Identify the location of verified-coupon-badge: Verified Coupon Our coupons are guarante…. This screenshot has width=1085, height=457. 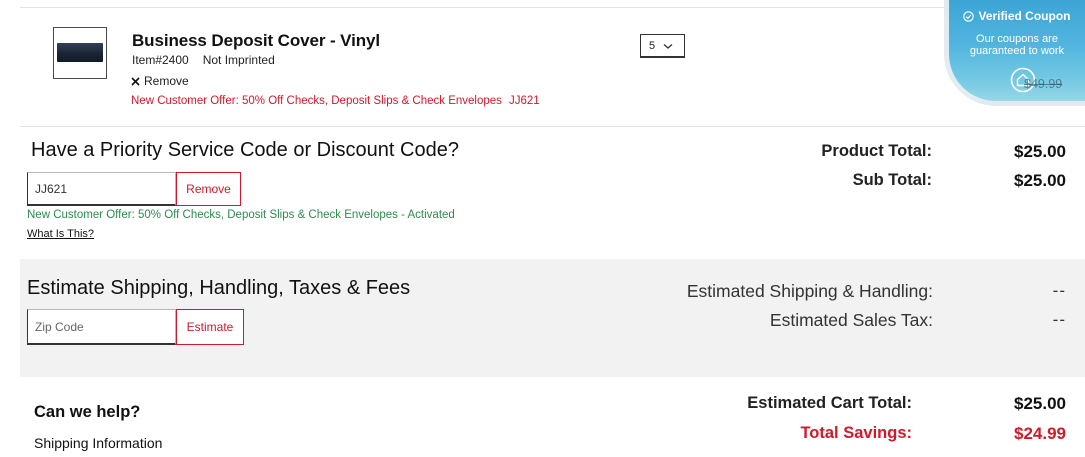
(1014, 53).